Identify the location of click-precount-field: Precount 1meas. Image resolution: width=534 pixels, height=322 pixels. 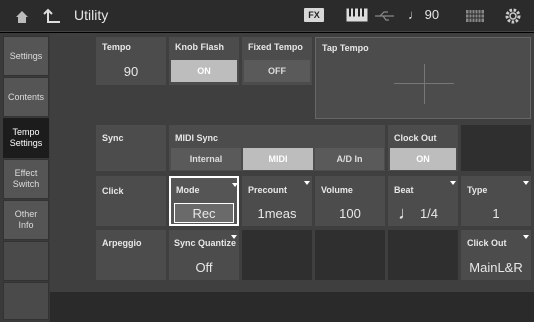
(277, 201).